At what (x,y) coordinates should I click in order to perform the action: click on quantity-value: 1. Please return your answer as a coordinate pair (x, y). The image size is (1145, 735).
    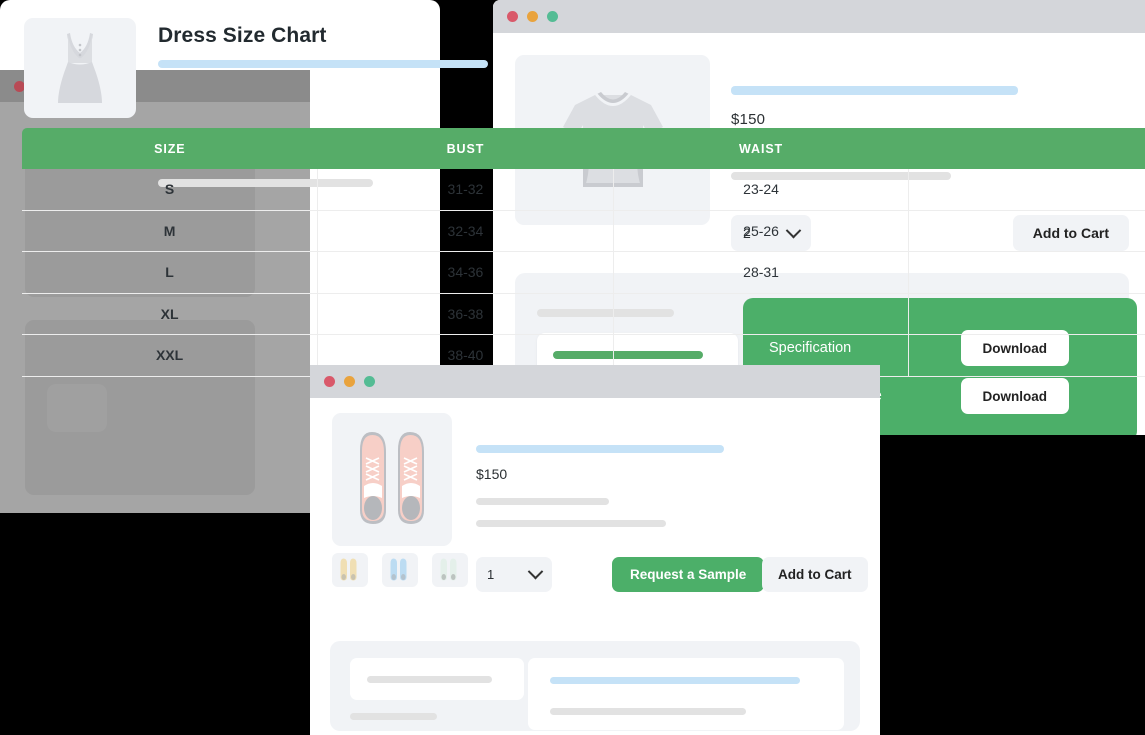
    Looking at the image, I should click on (491, 574).